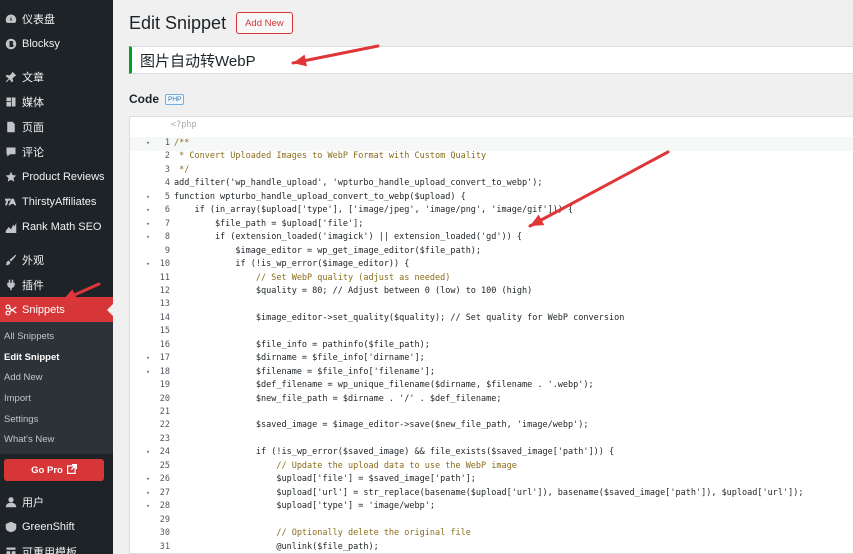 This screenshot has width=853, height=554. What do you see at coordinates (33, 152) in the screenshot?
I see `sidebar-item-label: 评论` at bounding box center [33, 152].